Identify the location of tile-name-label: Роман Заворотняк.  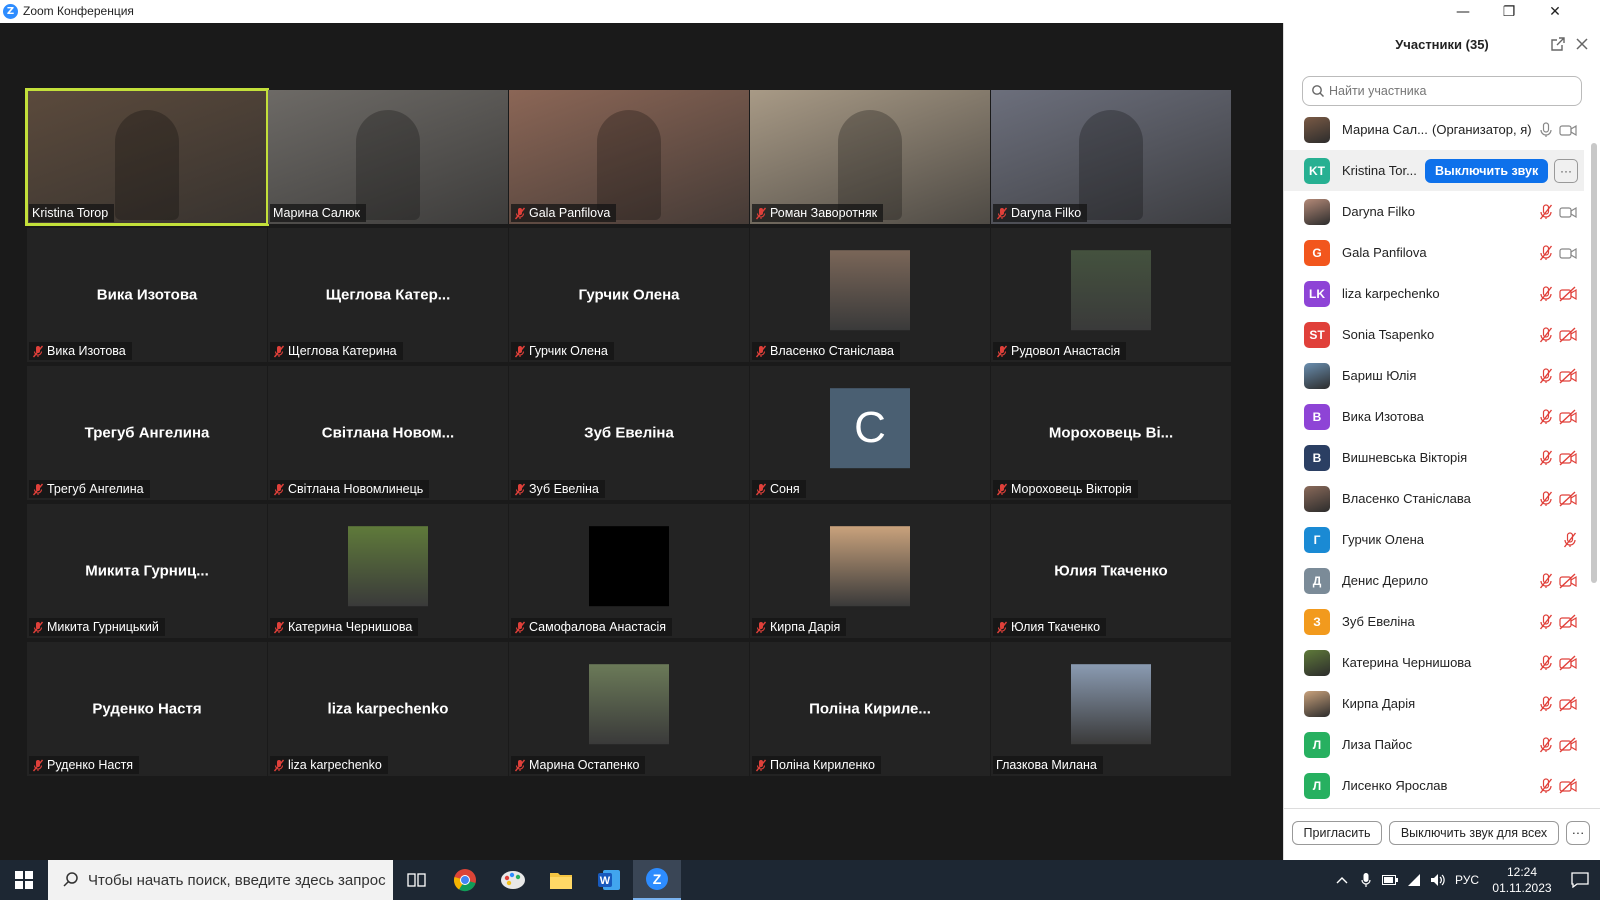
(824, 213).